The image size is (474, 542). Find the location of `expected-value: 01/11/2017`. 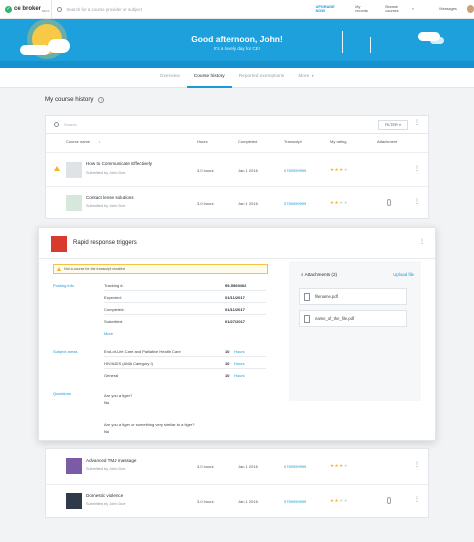

expected-value: 01/11/2017 is located at coordinates (235, 297).